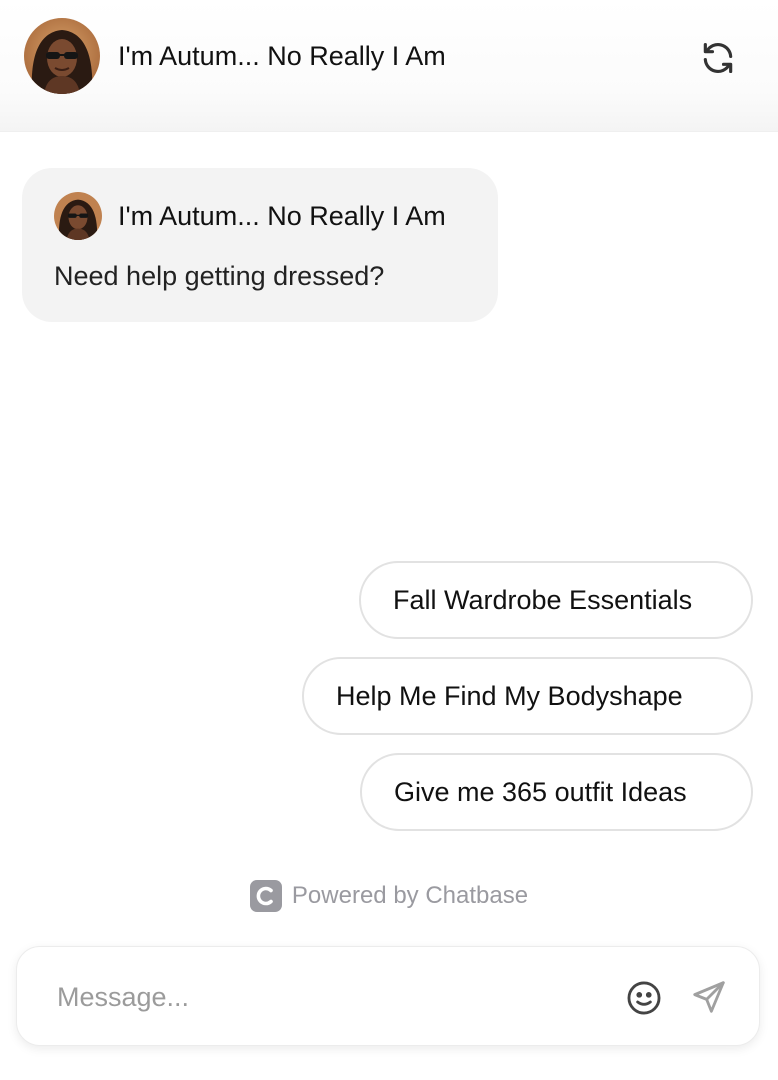  I want to click on suggestion-help-find-bodyshape: Help Me Find My Bodyshape, so click(527, 696).